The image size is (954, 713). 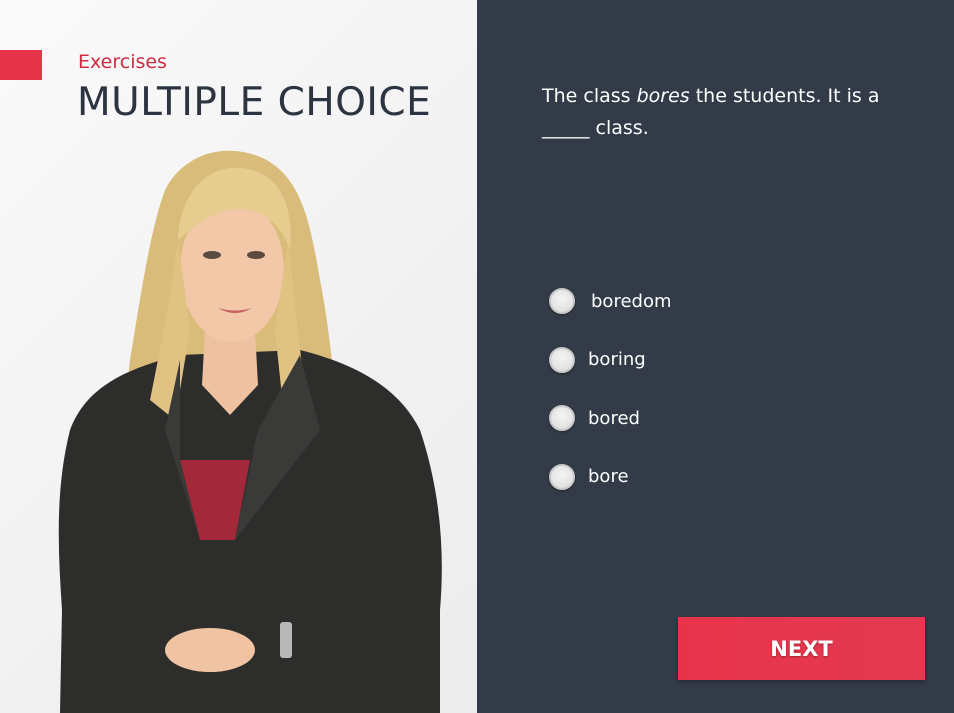 I want to click on option-label: bore, so click(x=608, y=476).